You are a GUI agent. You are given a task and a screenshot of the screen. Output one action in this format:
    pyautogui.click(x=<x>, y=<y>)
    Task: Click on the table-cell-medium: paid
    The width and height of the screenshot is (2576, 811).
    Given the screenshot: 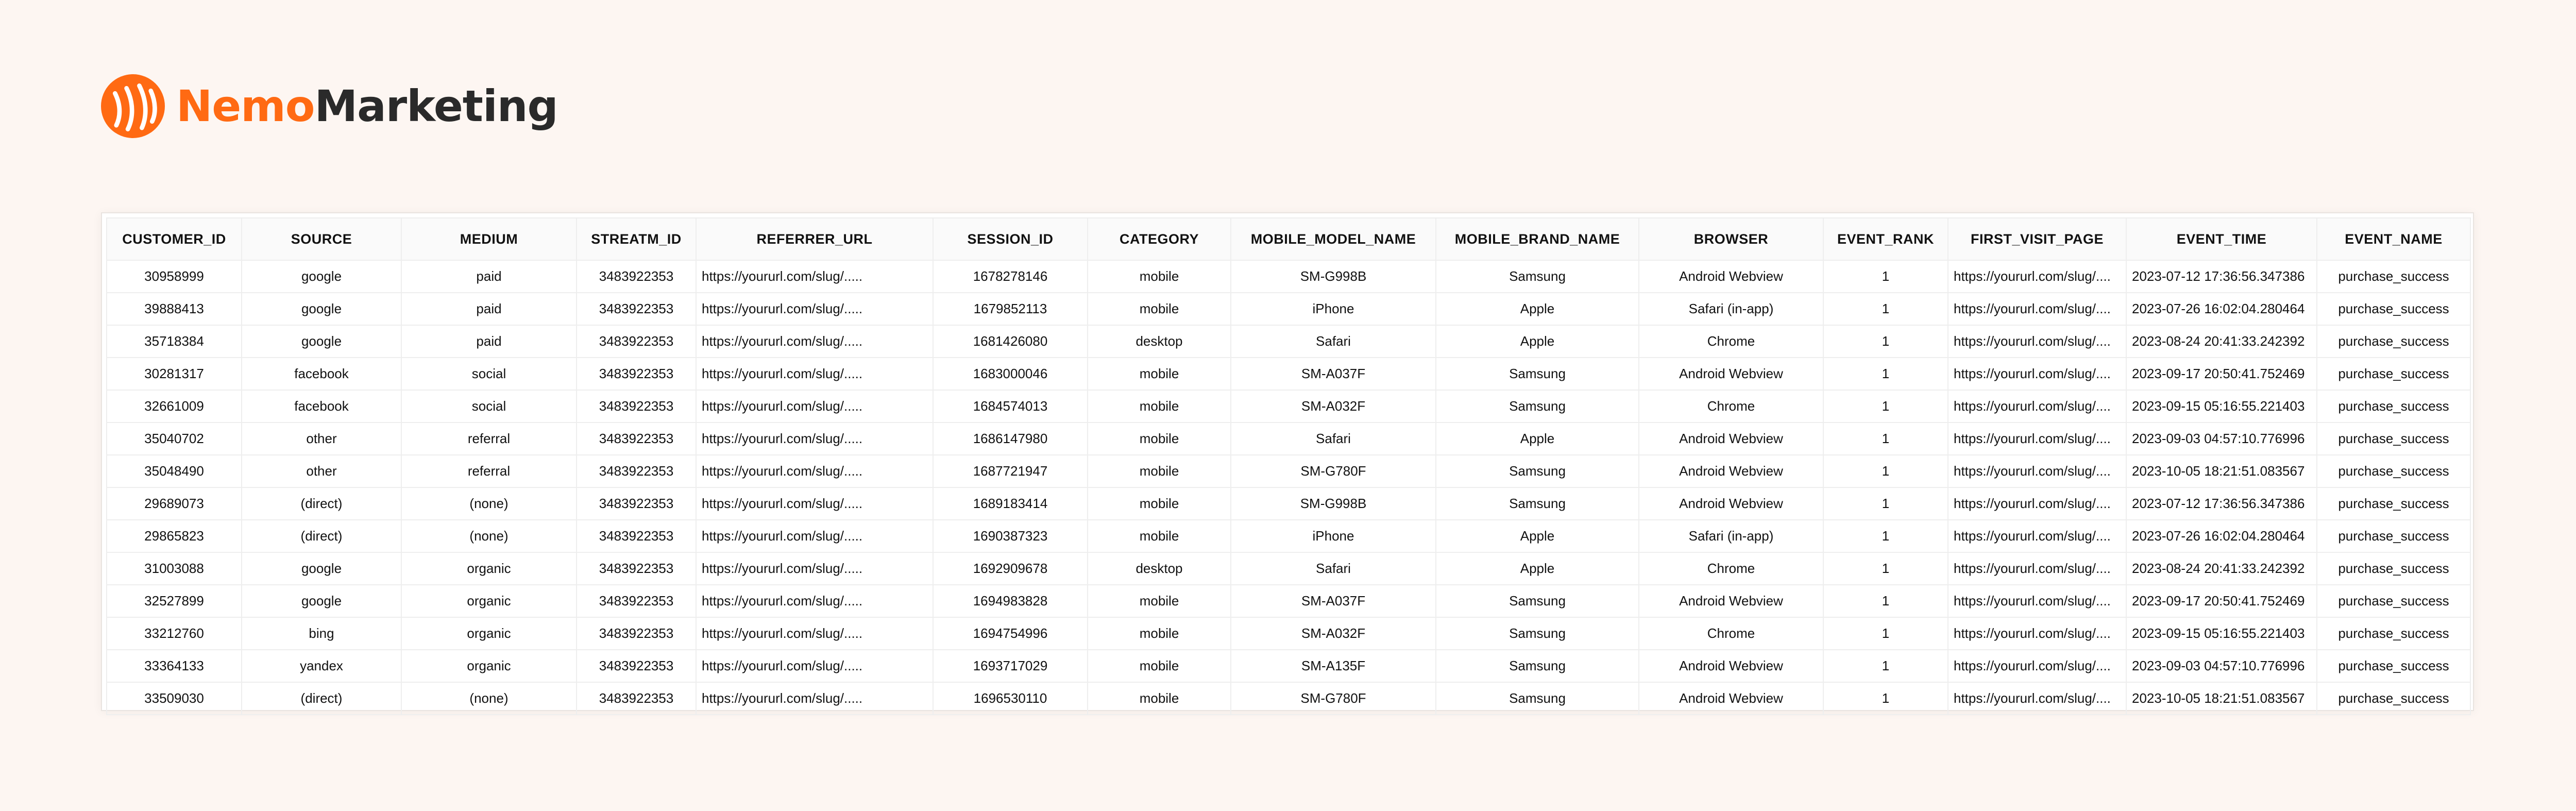 What is the action you would take?
    pyautogui.click(x=489, y=276)
    